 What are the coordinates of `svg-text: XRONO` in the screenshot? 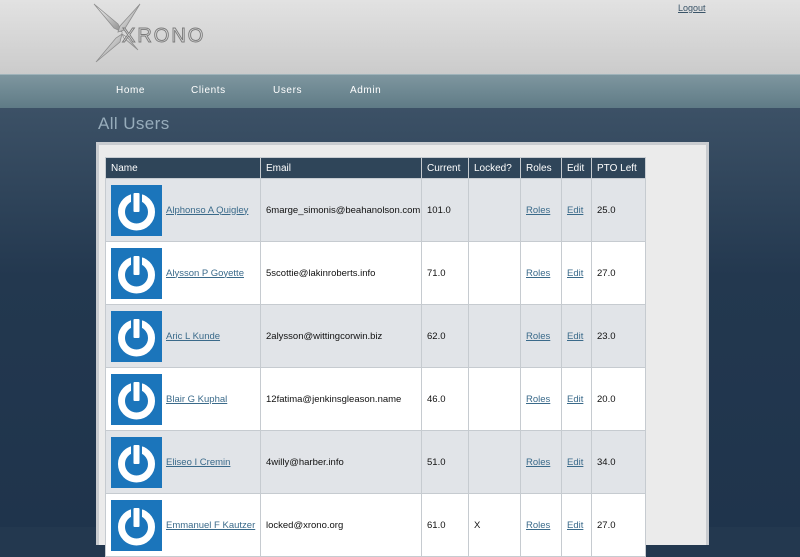 It's located at (163, 36).